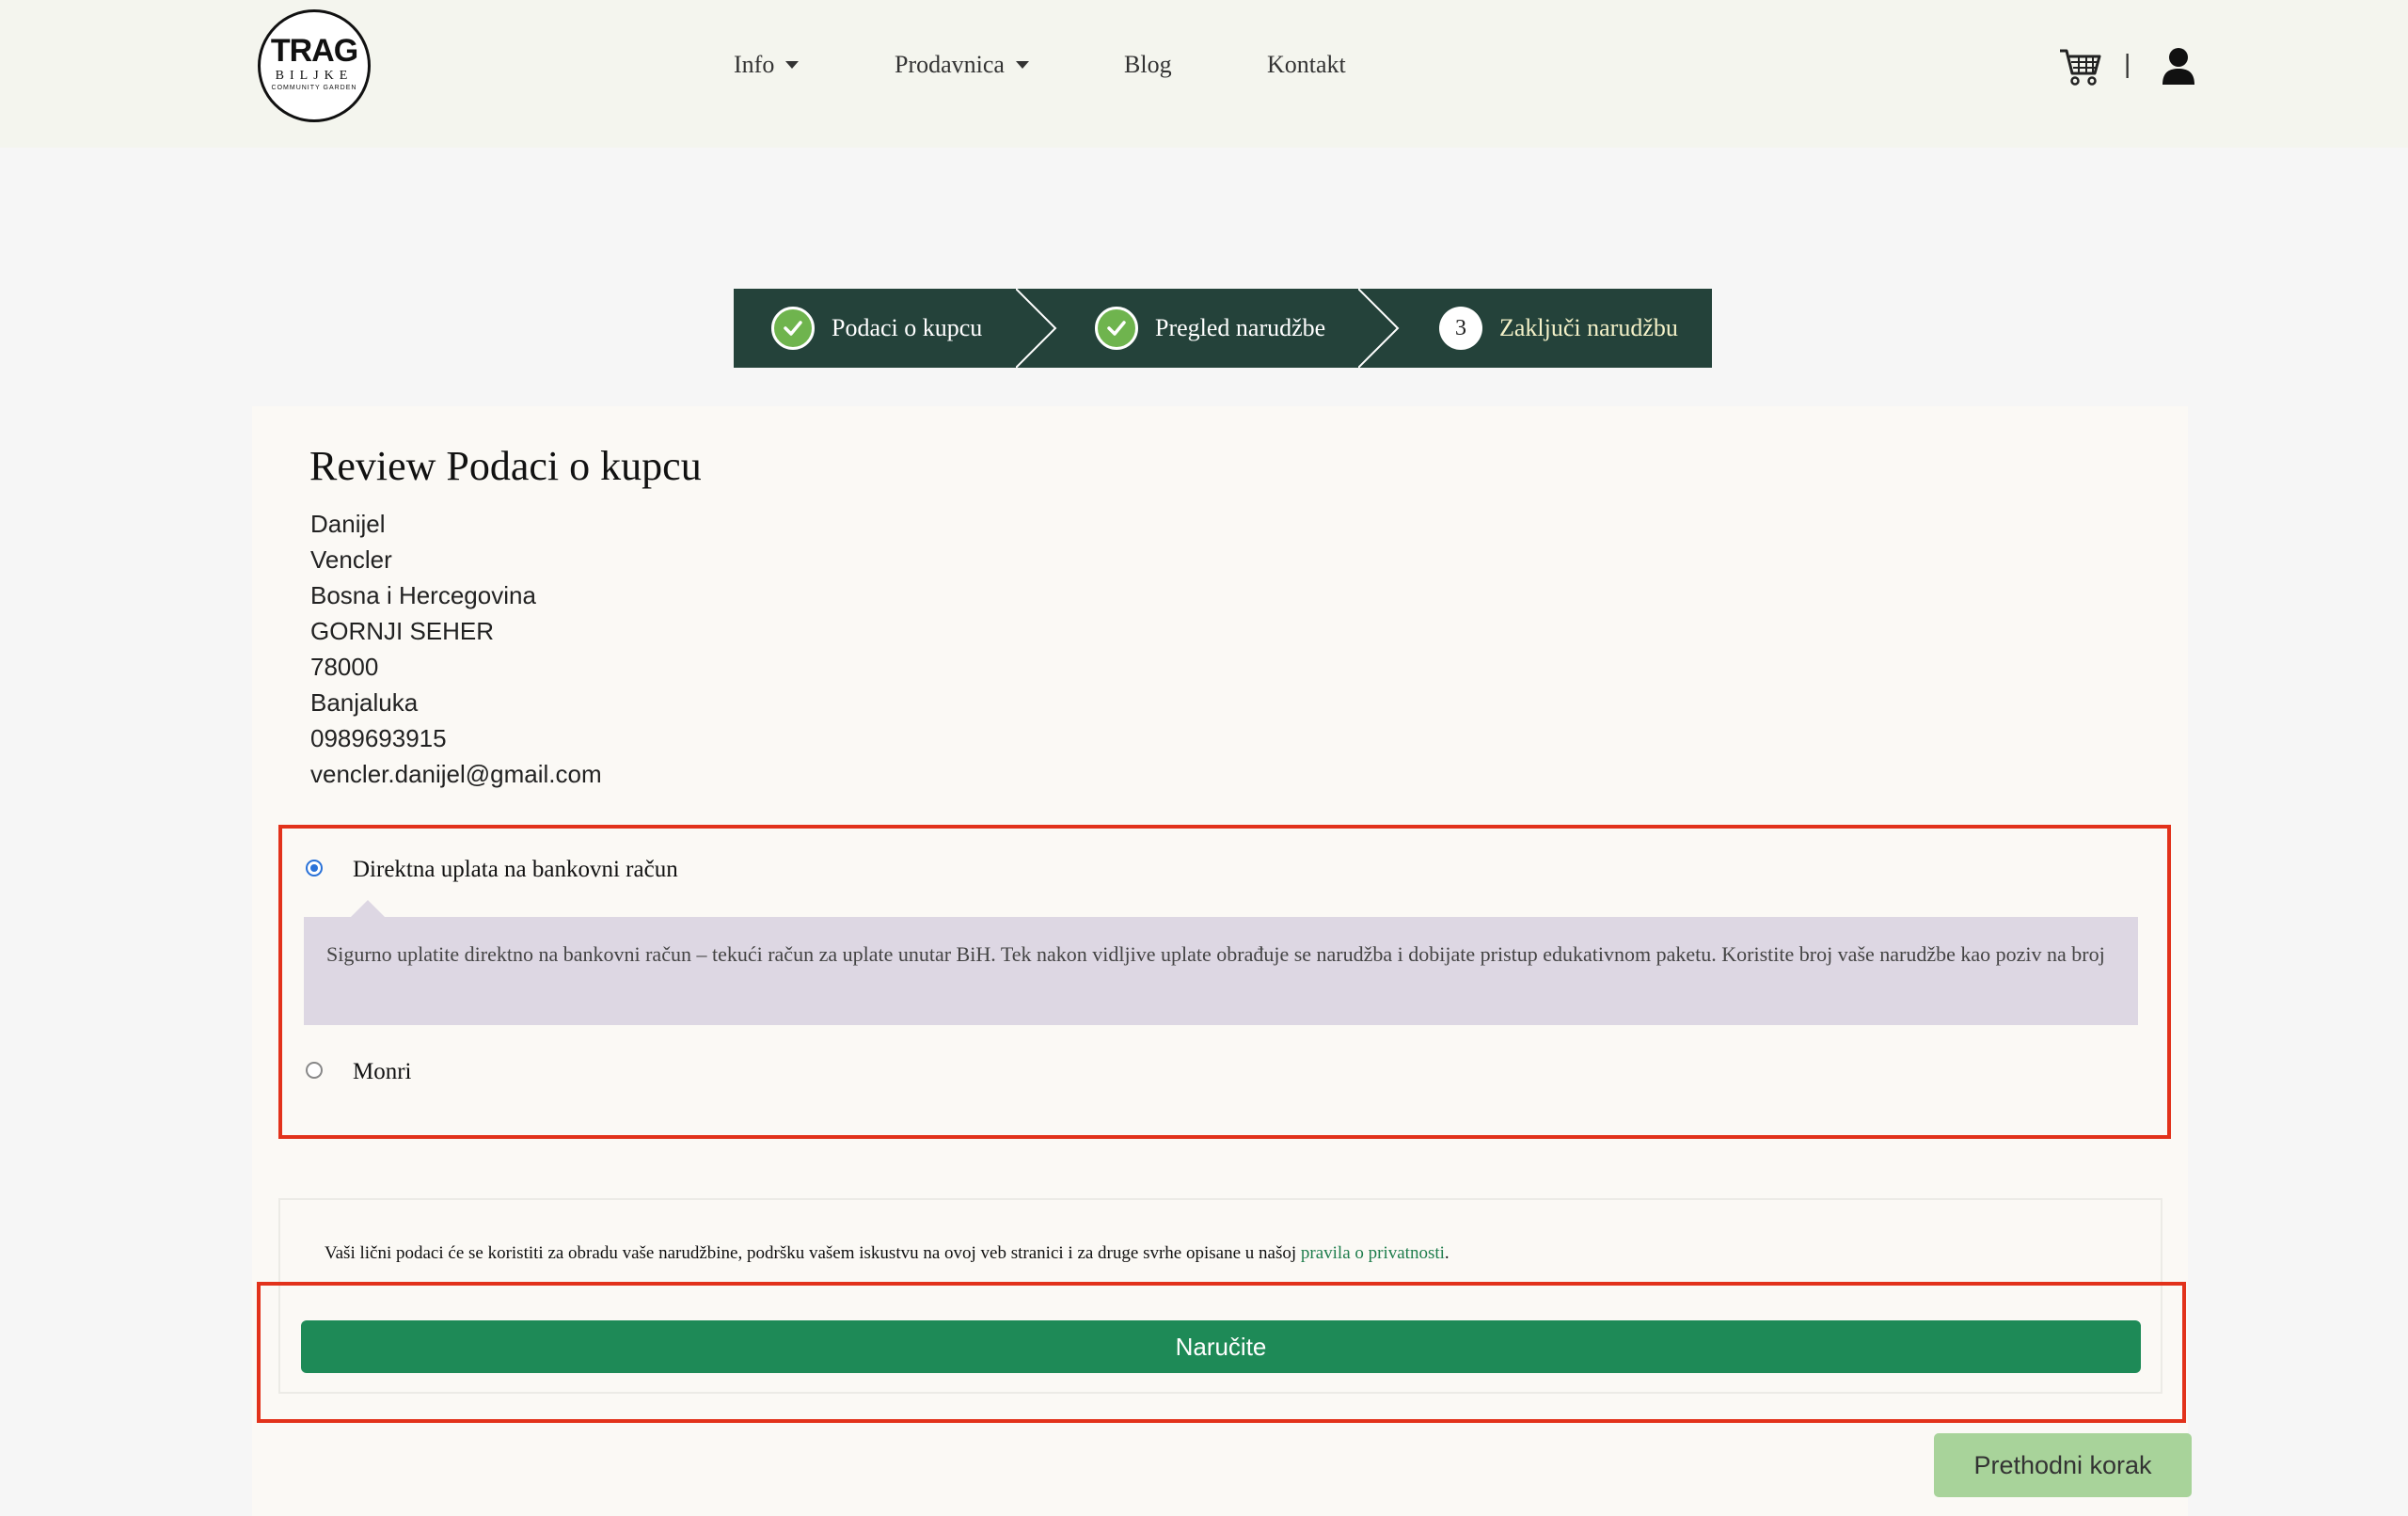 The height and width of the screenshot is (1516, 2408). I want to click on review-title: Review Podaci o kupcu, so click(506, 466).